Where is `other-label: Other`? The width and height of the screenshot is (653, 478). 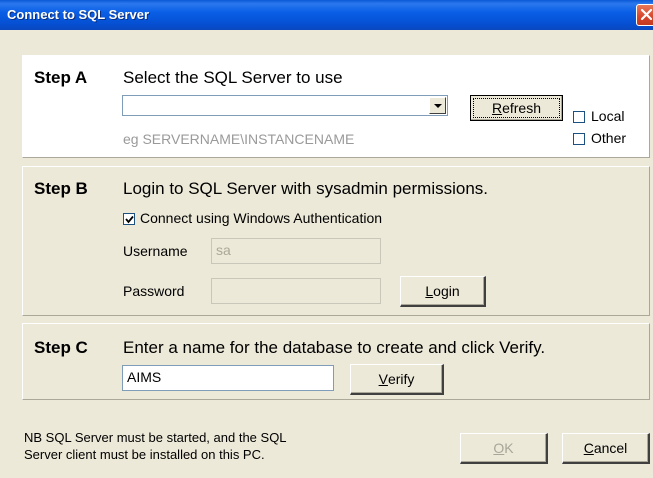
other-label: Other is located at coordinates (609, 138).